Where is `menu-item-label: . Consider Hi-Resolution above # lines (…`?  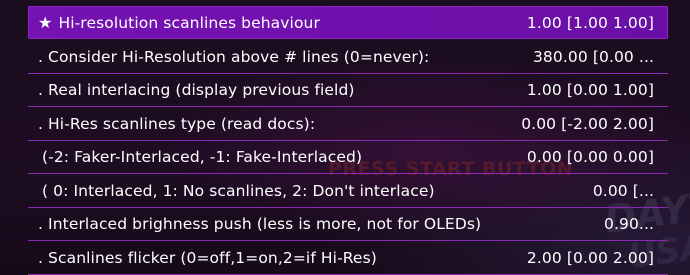
menu-item-label: . Consider Hi-Resolution above # lines (… is located at coordinates (234, 56).